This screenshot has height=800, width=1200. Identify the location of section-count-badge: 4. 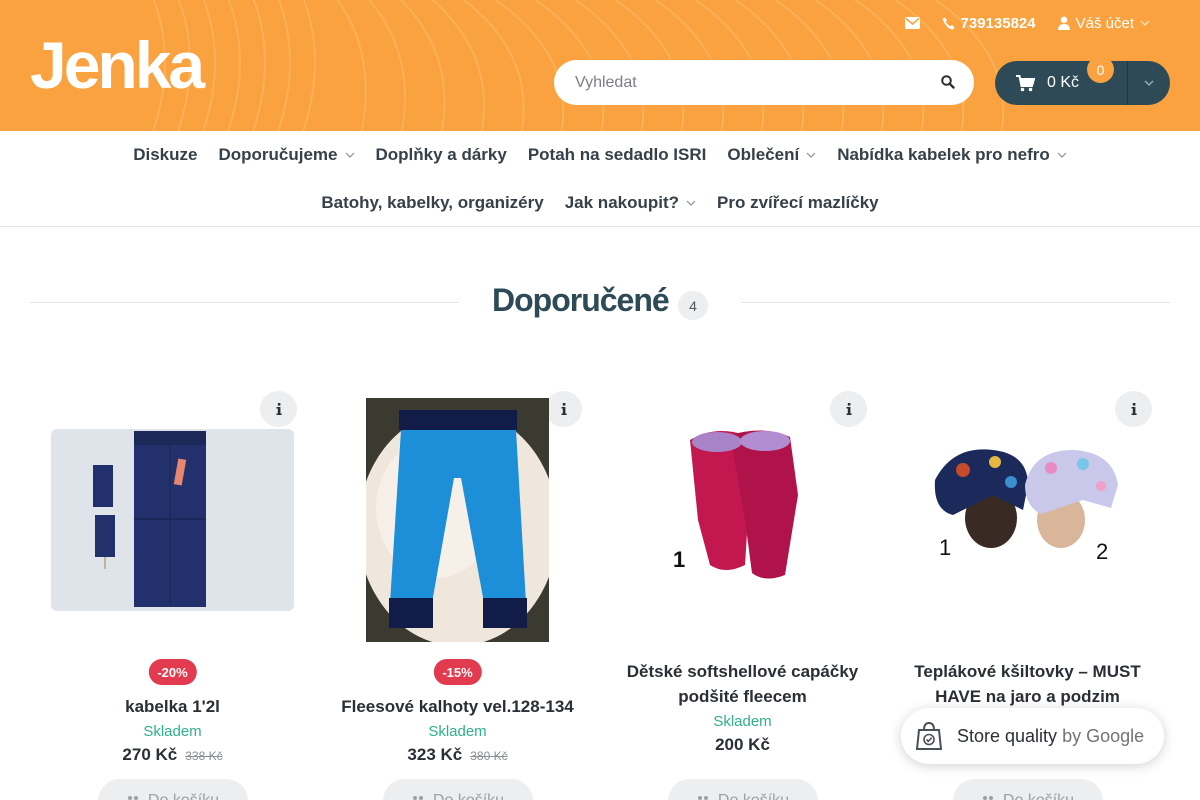
(693, 305).